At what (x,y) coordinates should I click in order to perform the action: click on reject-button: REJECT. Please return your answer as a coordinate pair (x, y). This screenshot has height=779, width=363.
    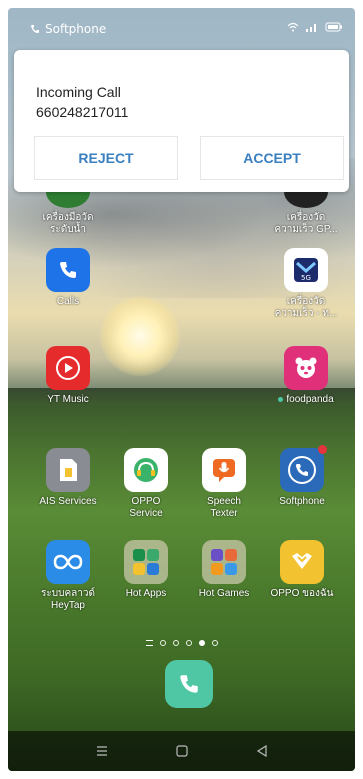
    Looking at the image, I should click on (106, 158).